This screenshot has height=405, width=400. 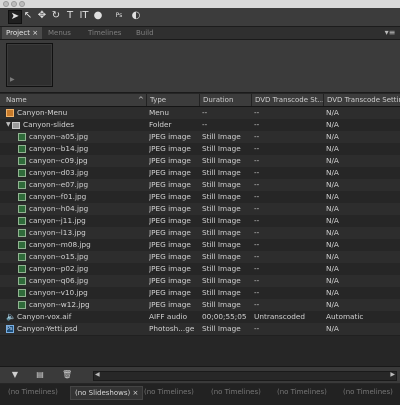 What do you see at coordinates (58, 160) in the screenshot?
I see `item-name: canyon--c09.jpg` at bounding box center [58, 160].